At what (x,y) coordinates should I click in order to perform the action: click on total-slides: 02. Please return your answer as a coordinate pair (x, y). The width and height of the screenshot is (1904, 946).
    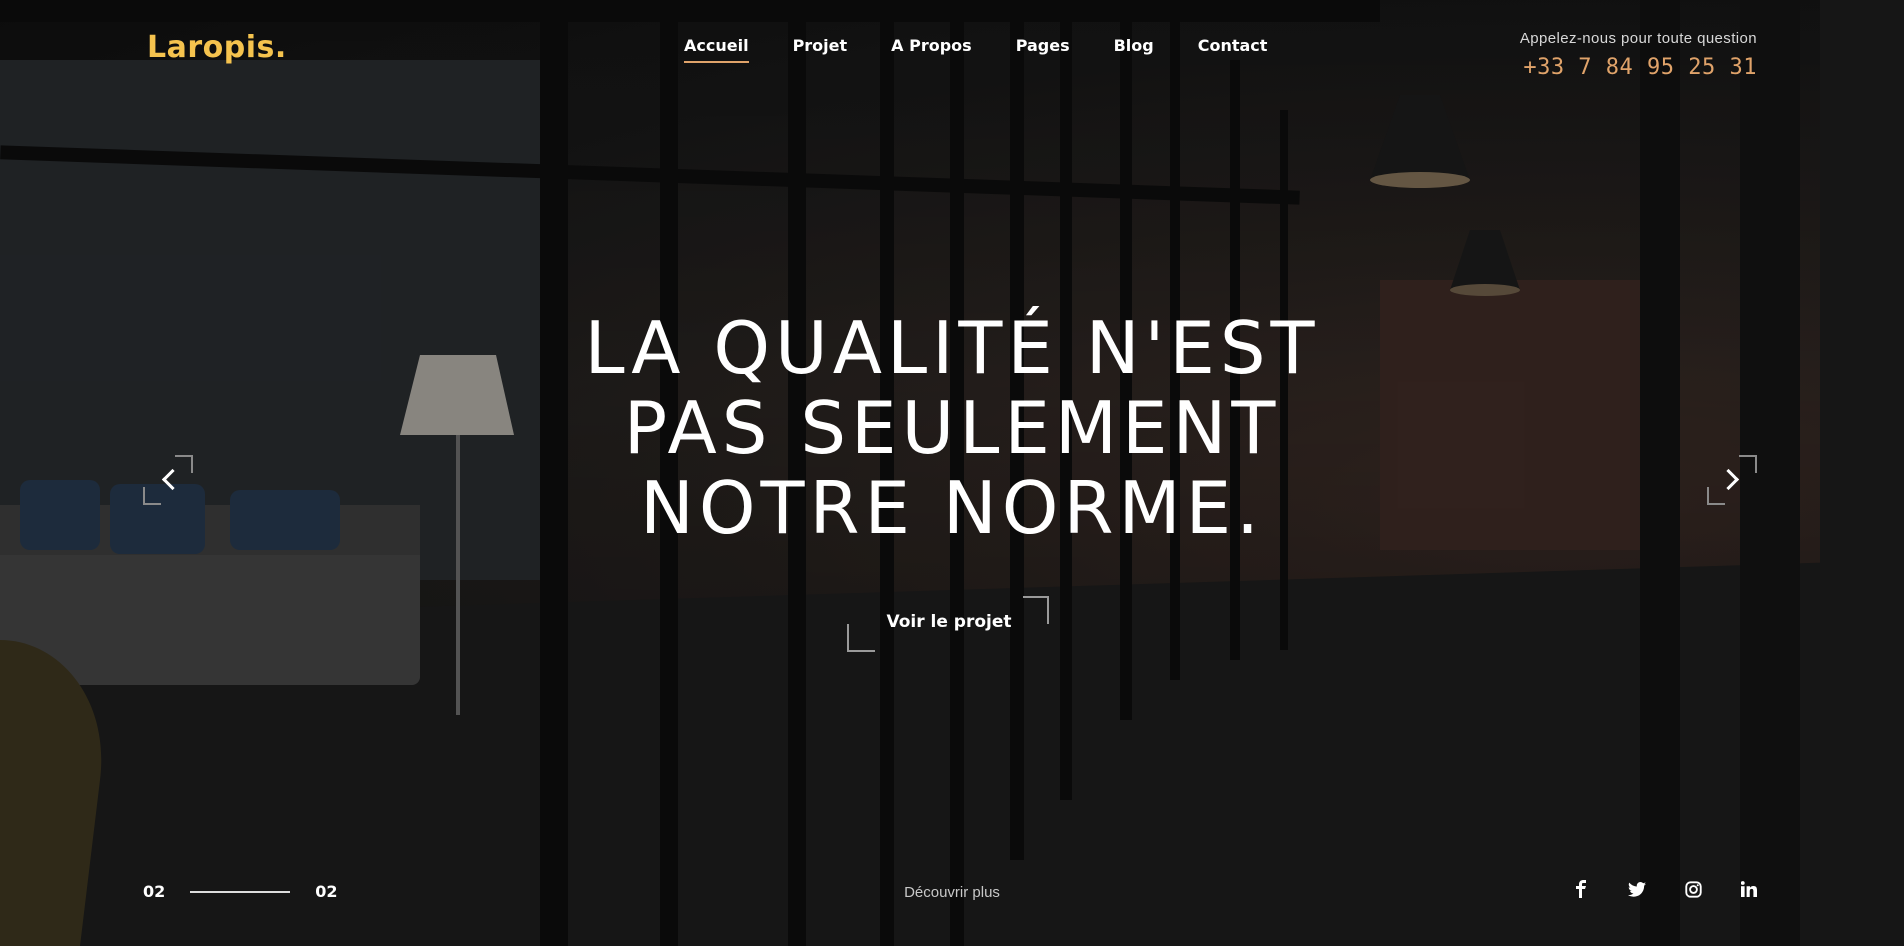
    Looking at the image, I should click on (326, 891).